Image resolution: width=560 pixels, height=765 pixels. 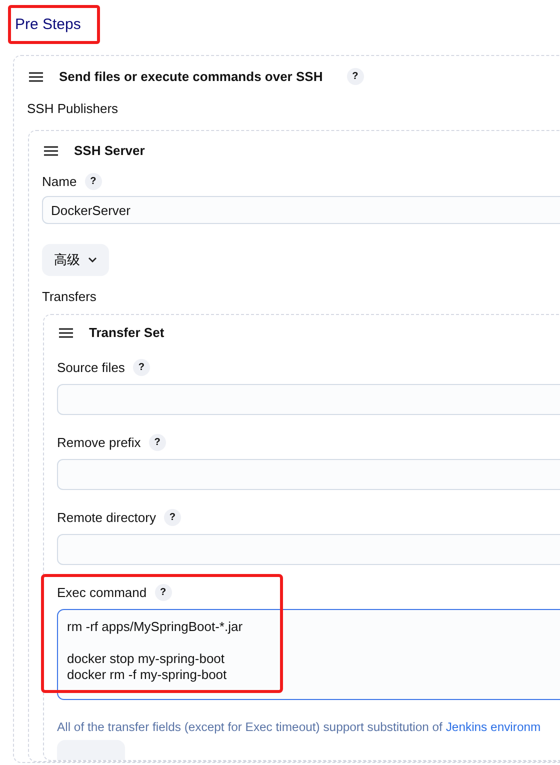 I want to click on environment-link: Jenkins environm, so click(x=493, y=727).